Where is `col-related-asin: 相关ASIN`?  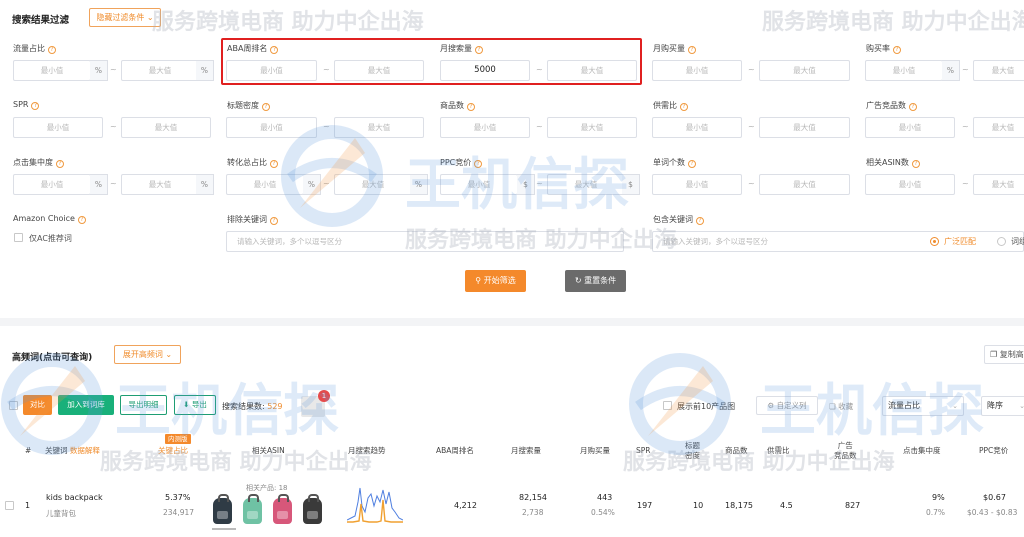
col-related-asin: 相关ASIN is located at coordinates (268, 450).